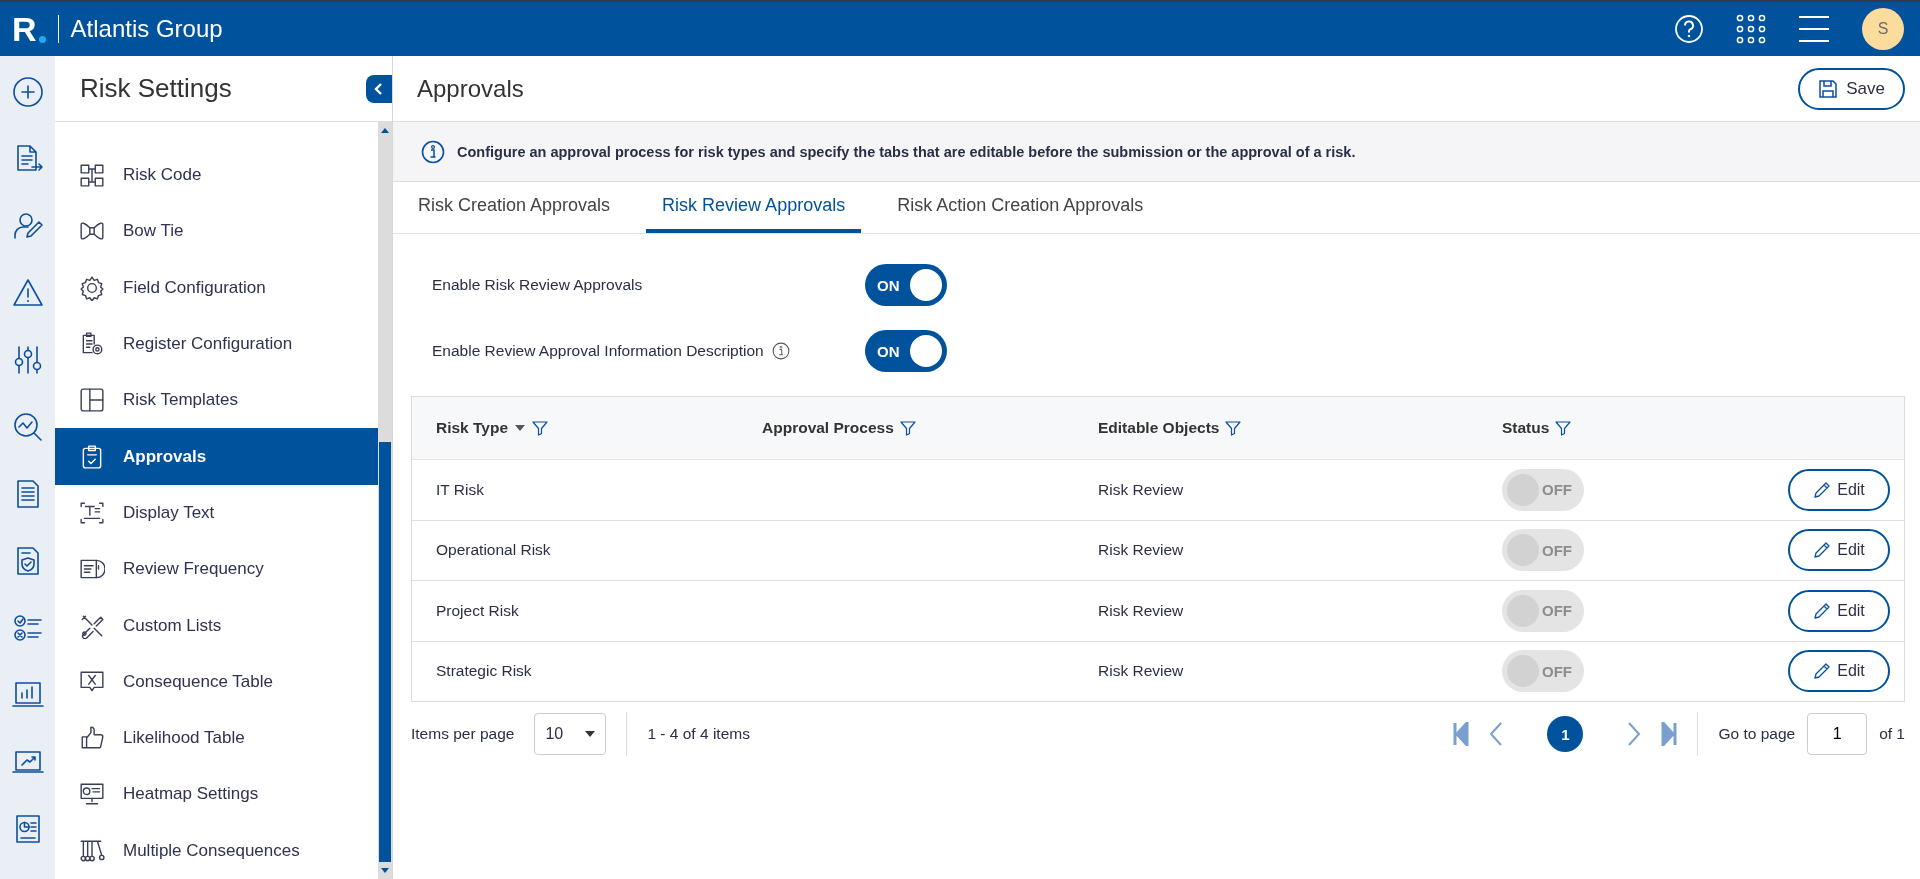  What do you see at coordinates (1669, 734) in the screenshot?
I see `last-page-icon` at bounding box center [1669, 734].